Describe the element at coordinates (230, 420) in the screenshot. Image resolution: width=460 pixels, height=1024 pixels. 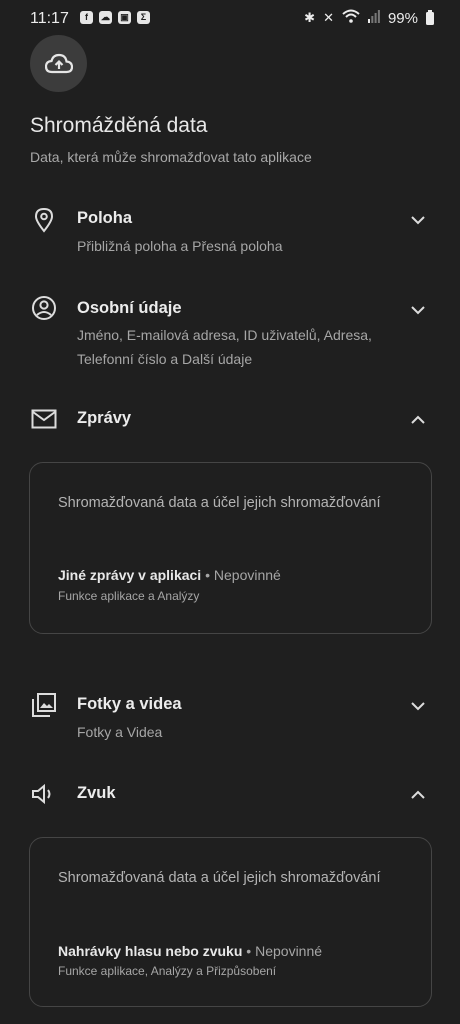
I see `section-messages: Zprávy` at that location.